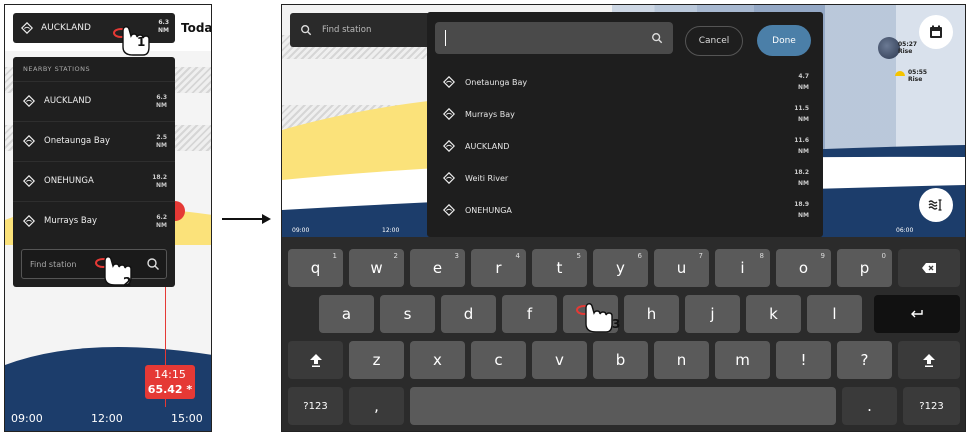  I want to click on key-o: o9, so click(803, 268).